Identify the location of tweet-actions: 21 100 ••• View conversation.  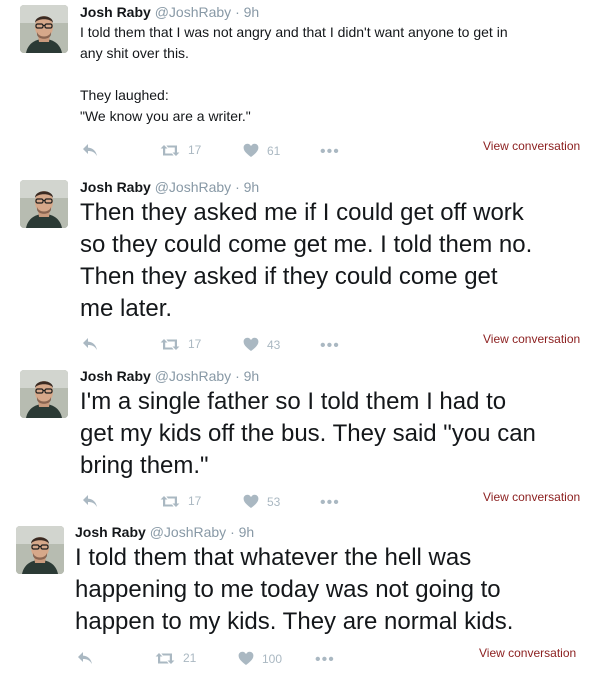
(330, 658).